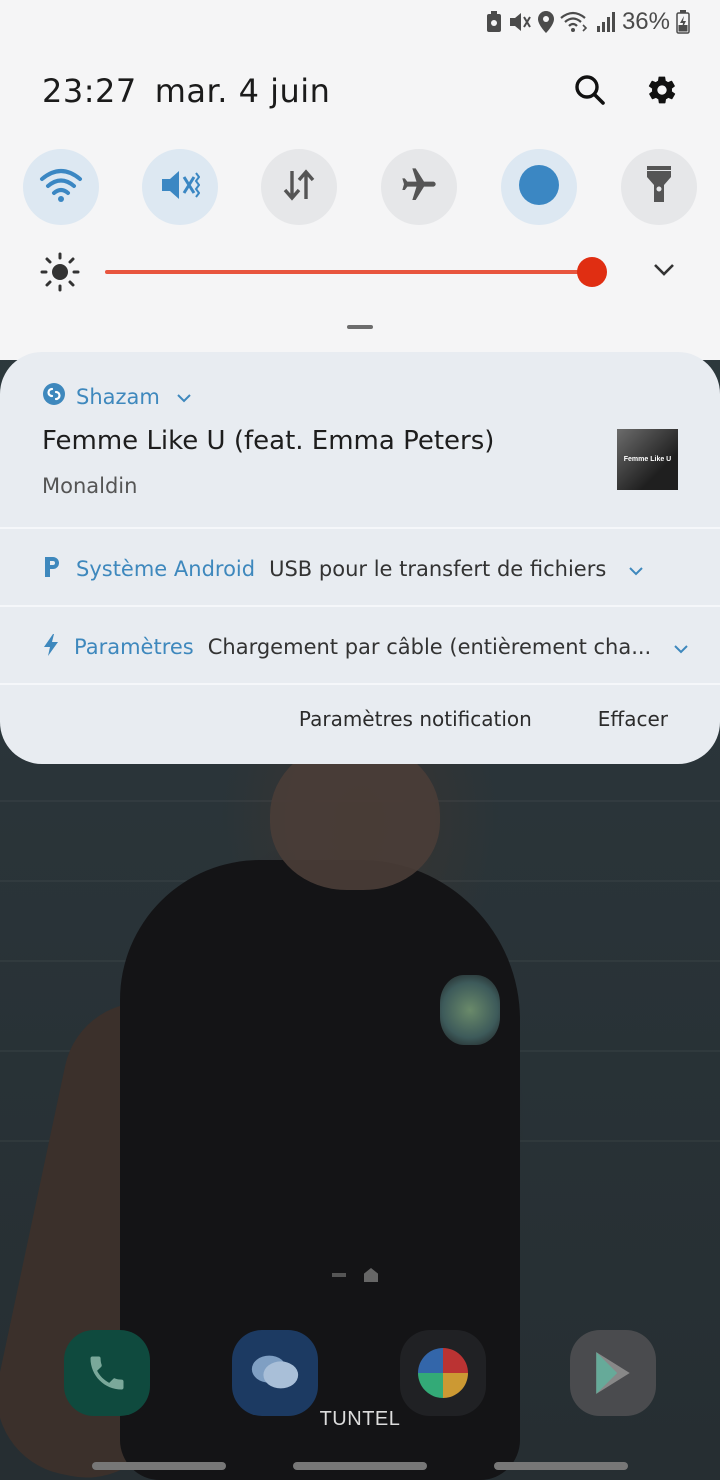  What do you see at coordinates (90, 486) in the screenshot?
I see `notification-subtitle: Monaldin` at bounding box center [90, 486].